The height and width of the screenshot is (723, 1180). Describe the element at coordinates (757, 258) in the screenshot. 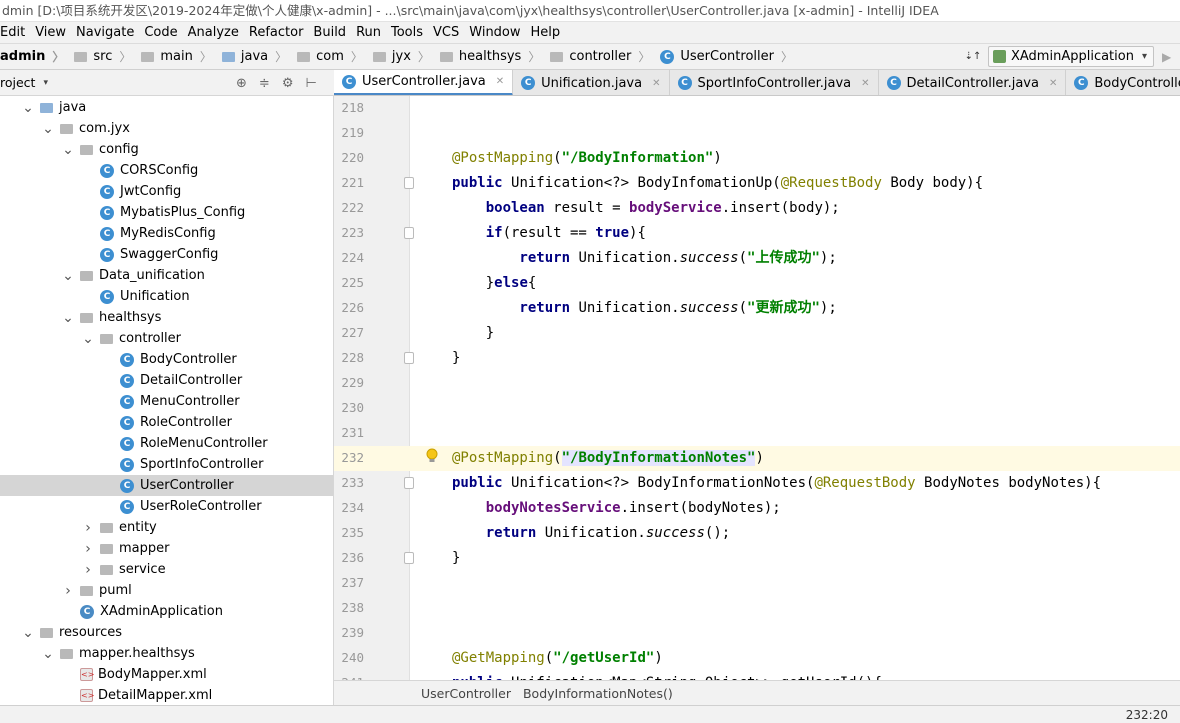

I see `code-line: 224 return Unification.success("上传成功");` at that location.